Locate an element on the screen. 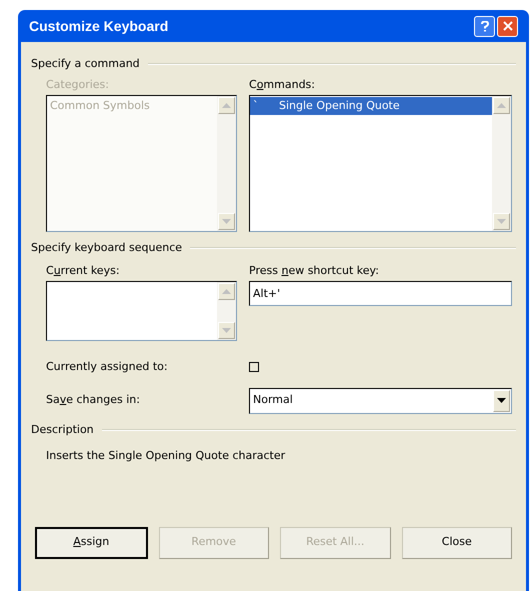 This screenshot has width=531, height=591. close-button is located at coordinates (507, 26).